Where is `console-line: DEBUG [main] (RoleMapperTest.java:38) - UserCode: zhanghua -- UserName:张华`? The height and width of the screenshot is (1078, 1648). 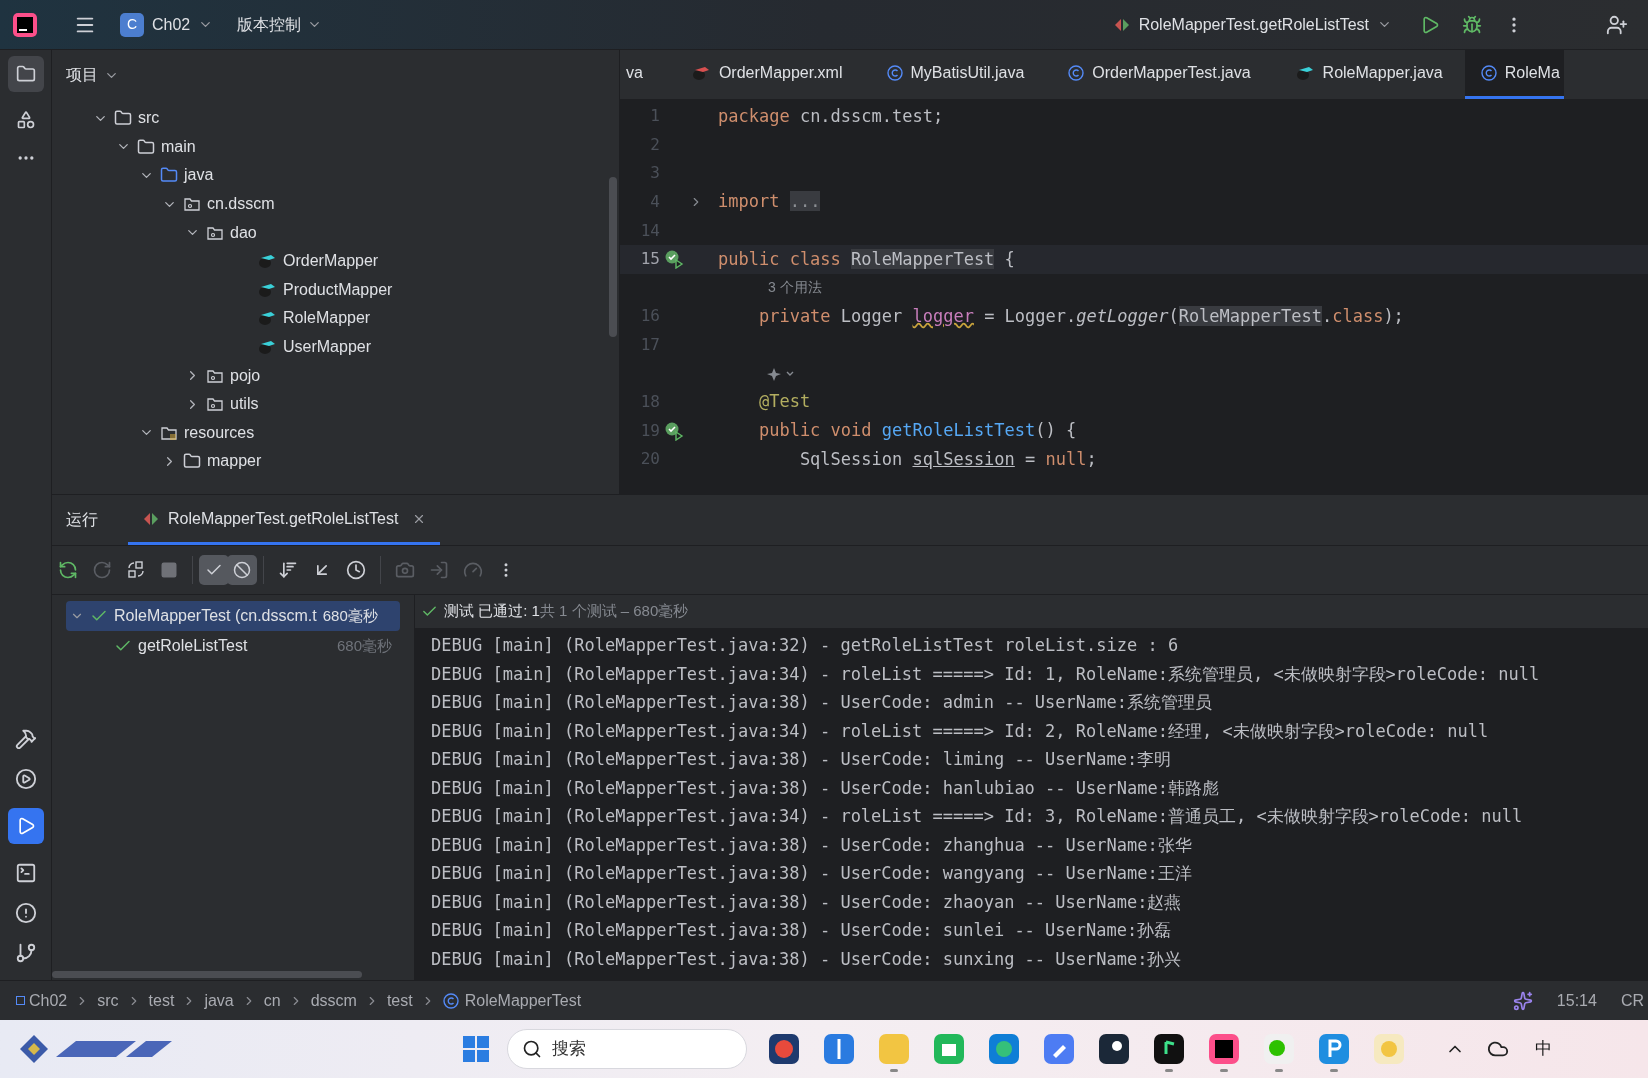
console-line: DEBUG [main] (RoleMapperTest.java:38) - UserCode: zhanghua -- UserName:张华 is located at coordinates (812, 845).